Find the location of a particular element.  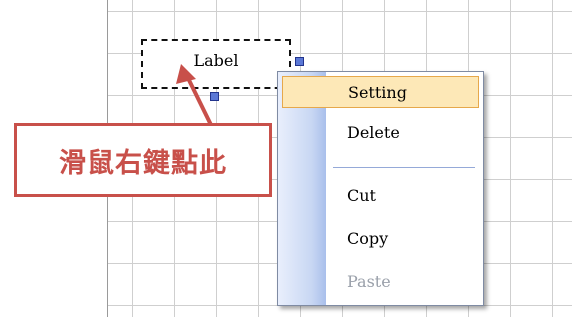

annotation-callout: 滑鼠右鍵點此 is located at coordinates (143, 160).